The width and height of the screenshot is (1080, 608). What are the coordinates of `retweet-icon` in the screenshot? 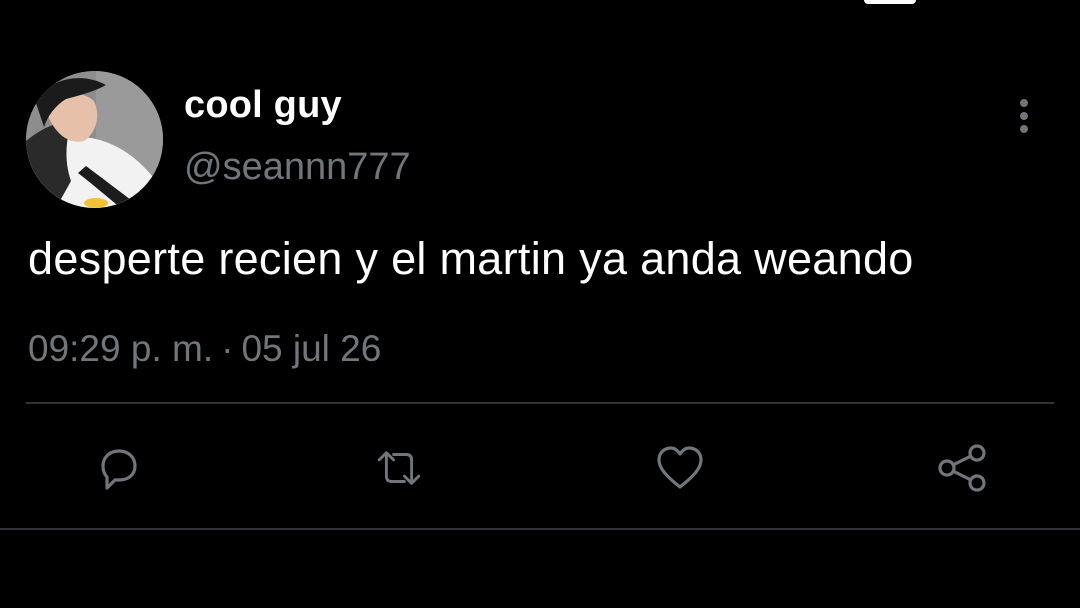 It's located at (399, 468).